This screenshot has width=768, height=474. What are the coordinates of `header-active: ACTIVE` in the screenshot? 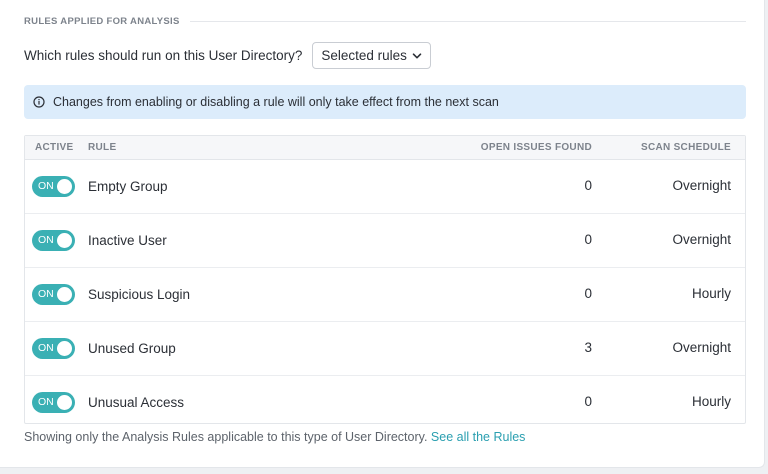 It's located at (54, 147).